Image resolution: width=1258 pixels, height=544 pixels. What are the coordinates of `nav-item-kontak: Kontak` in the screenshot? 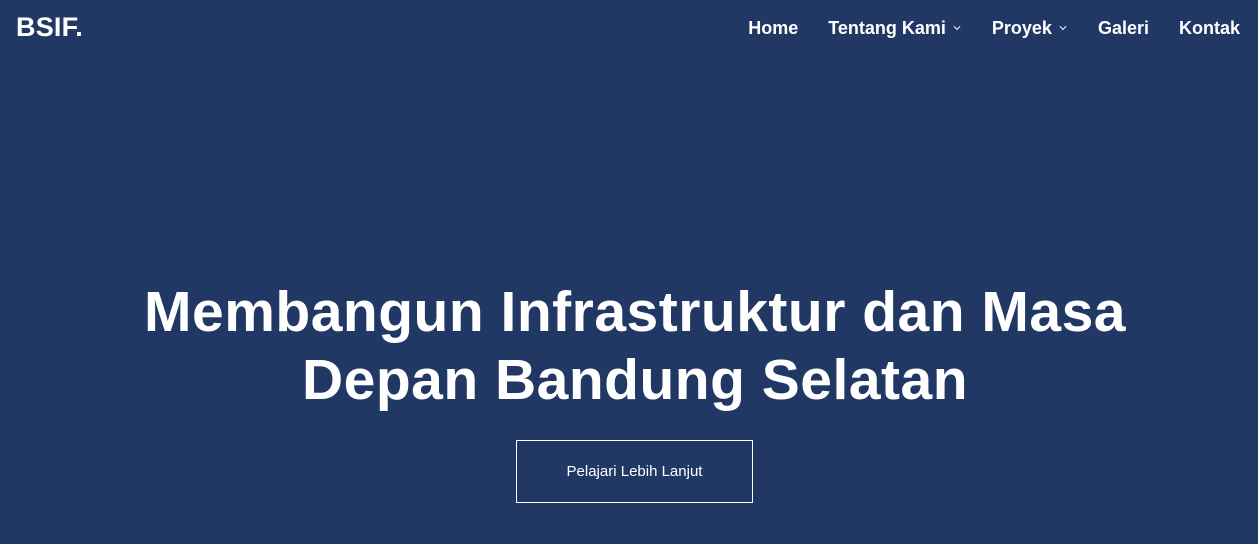 It's located at (1209, 28).